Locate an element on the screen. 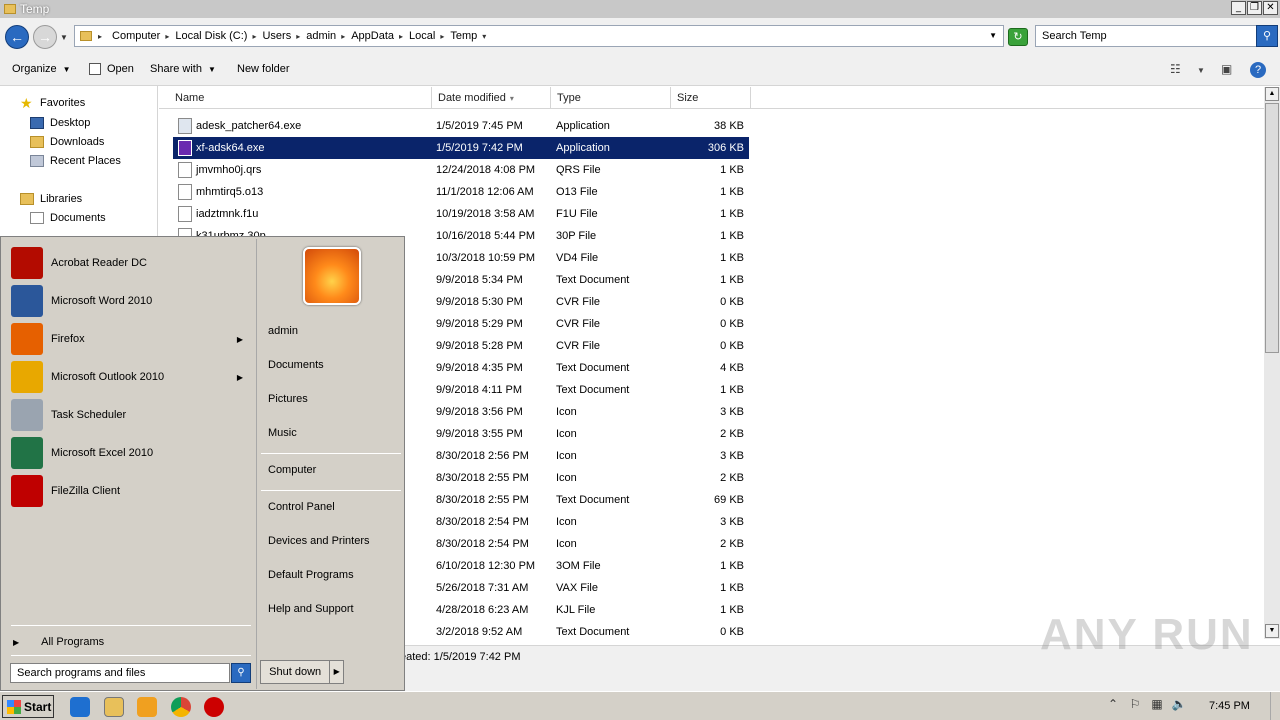 The image size is (1280, 720). breadcrumb-temp: Temp ▾ is located at coordinates (468, 36).